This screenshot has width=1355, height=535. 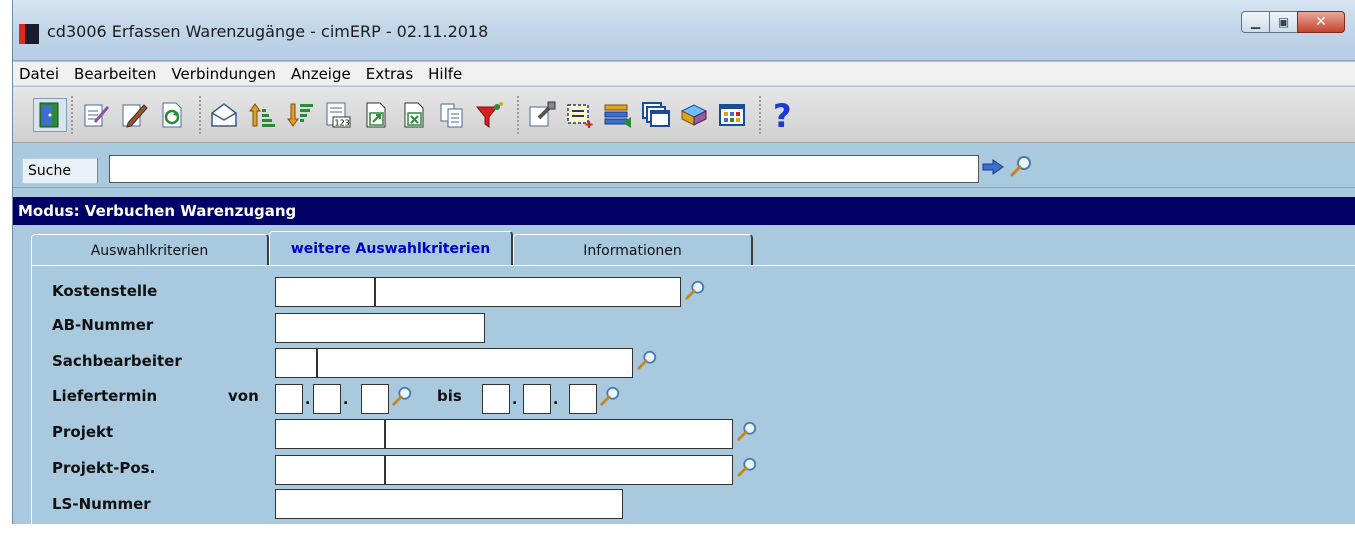 What do you see at coordinates (342, 122) in the screenshot?
I see `svg-text: 123` at bounding box center [342, 122].